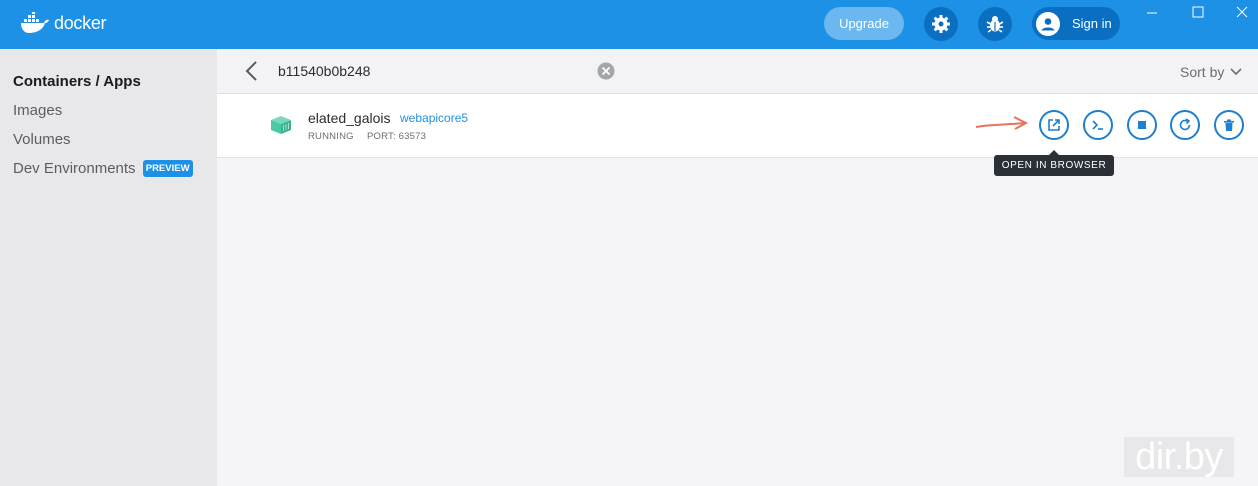 The width and height of the screenshot is (1258, 486). I want to click on stop-button, so click(1142, 125).